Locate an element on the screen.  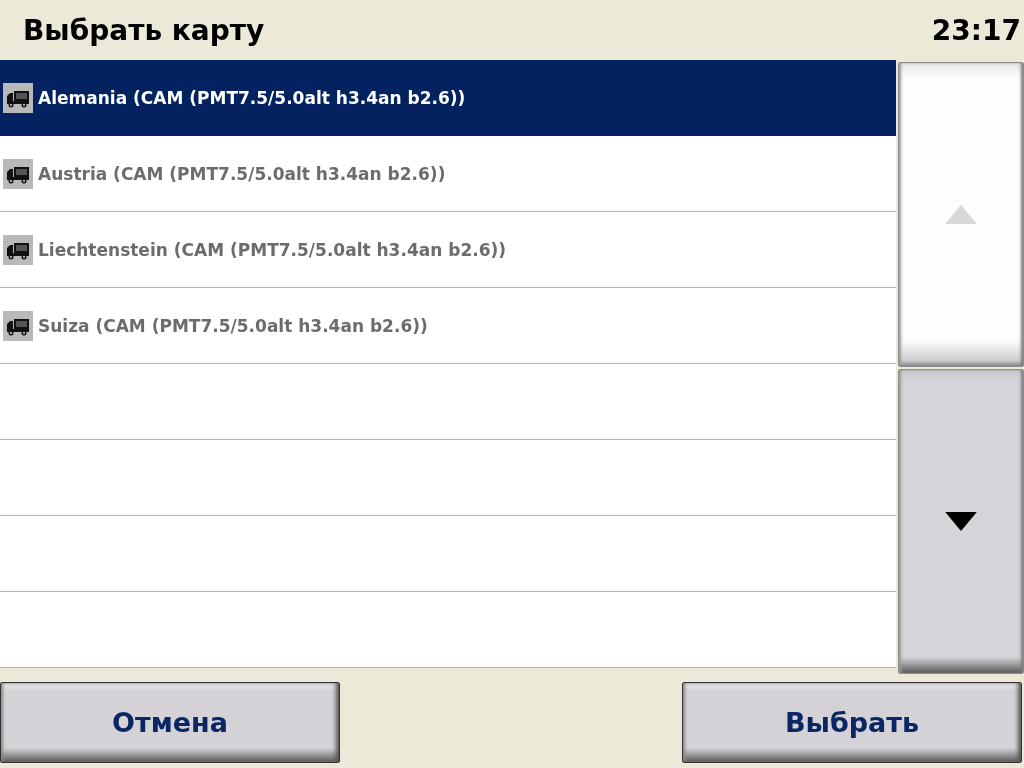
triangle-down-icon is located at coordinates (961, 521).